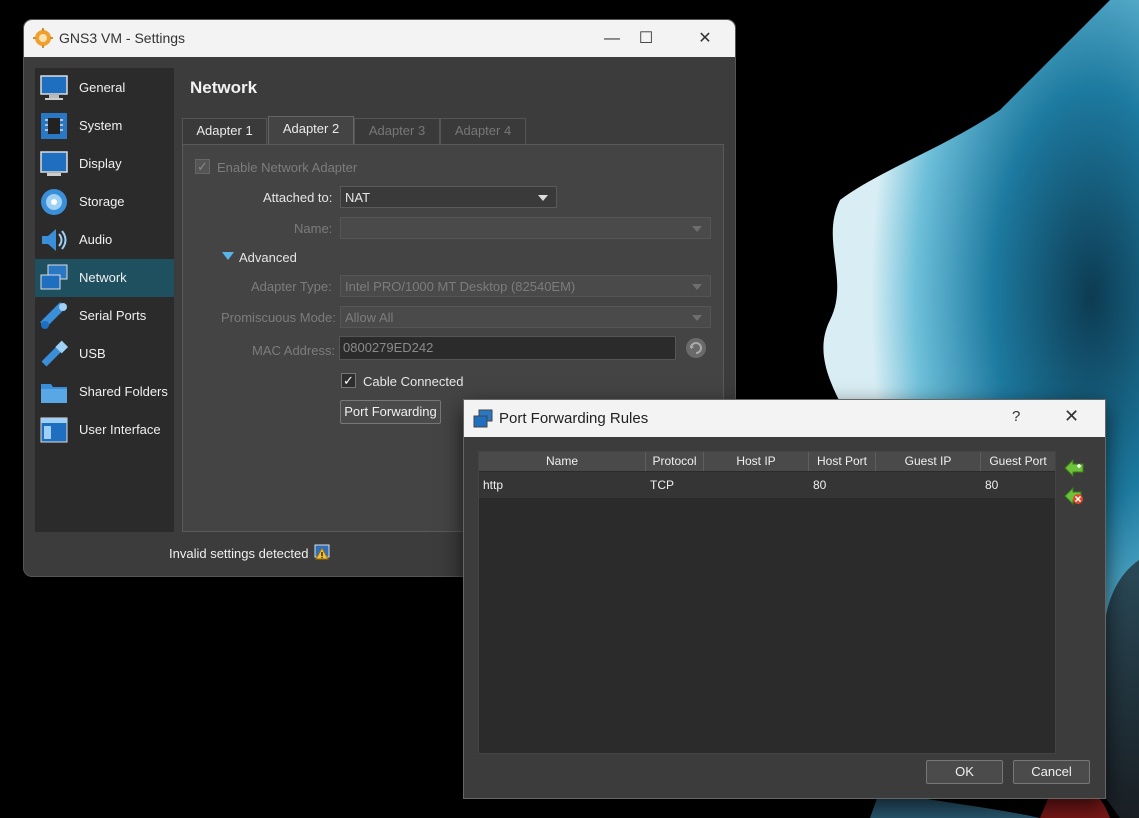 This screenshot has width=1139, height=818. Describe the element at coordinates (100, 163) in the screenshot. I see `sidebar-item-label: Display` at that location.